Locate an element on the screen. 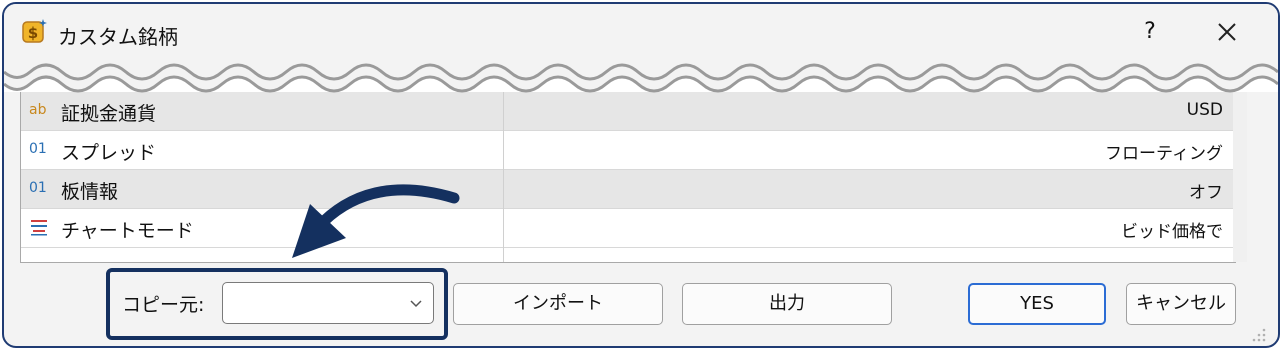 The image size is (1280, 348). scrollbar is located at coordinates (1240, 177).